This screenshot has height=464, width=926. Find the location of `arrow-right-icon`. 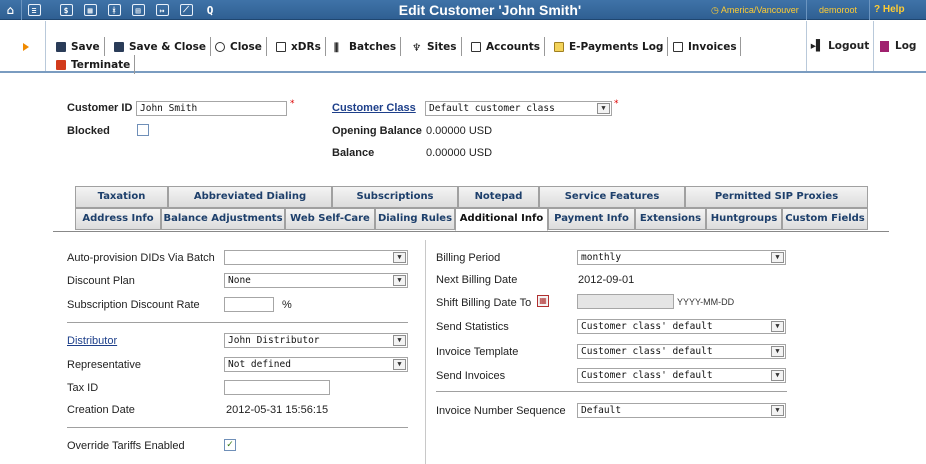

arrow-right-icon is located at coordinates (26, 47).